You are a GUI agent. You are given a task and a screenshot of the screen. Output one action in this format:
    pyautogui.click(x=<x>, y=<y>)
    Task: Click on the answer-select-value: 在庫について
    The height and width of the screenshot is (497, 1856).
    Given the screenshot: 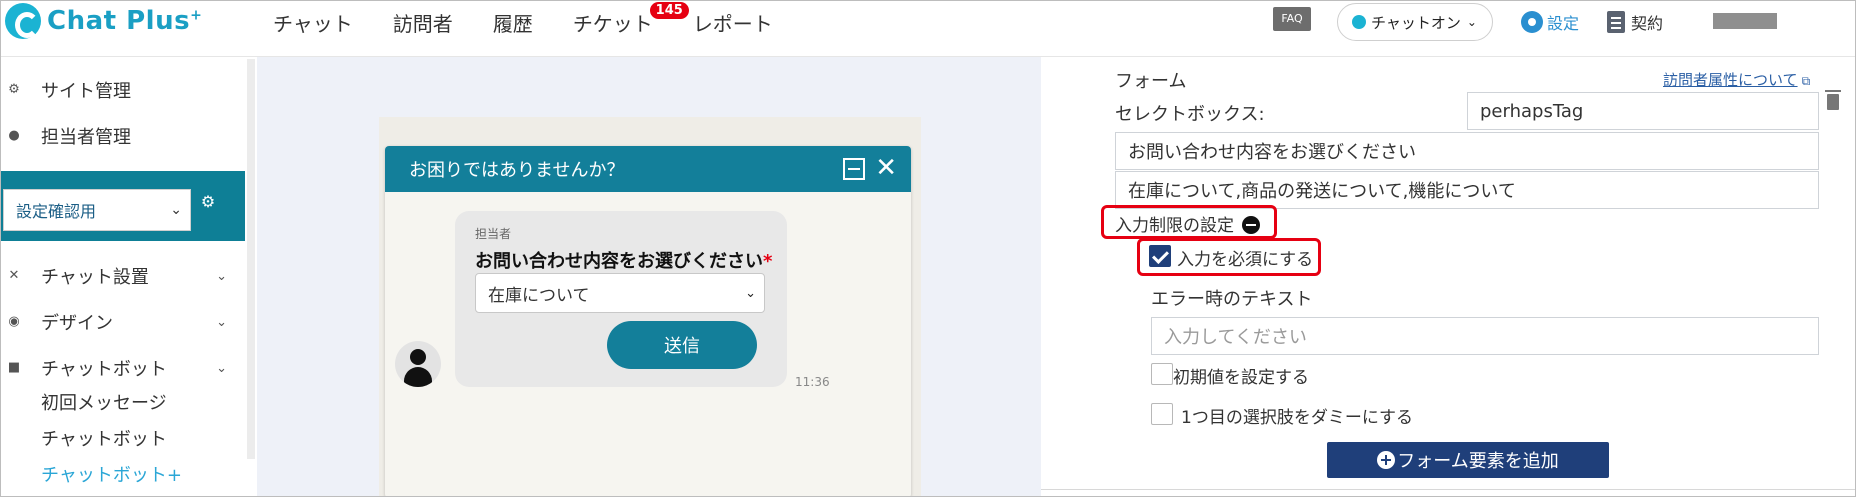 What is the action you would take?
    pyautogui.click(x=539, y=295)
    